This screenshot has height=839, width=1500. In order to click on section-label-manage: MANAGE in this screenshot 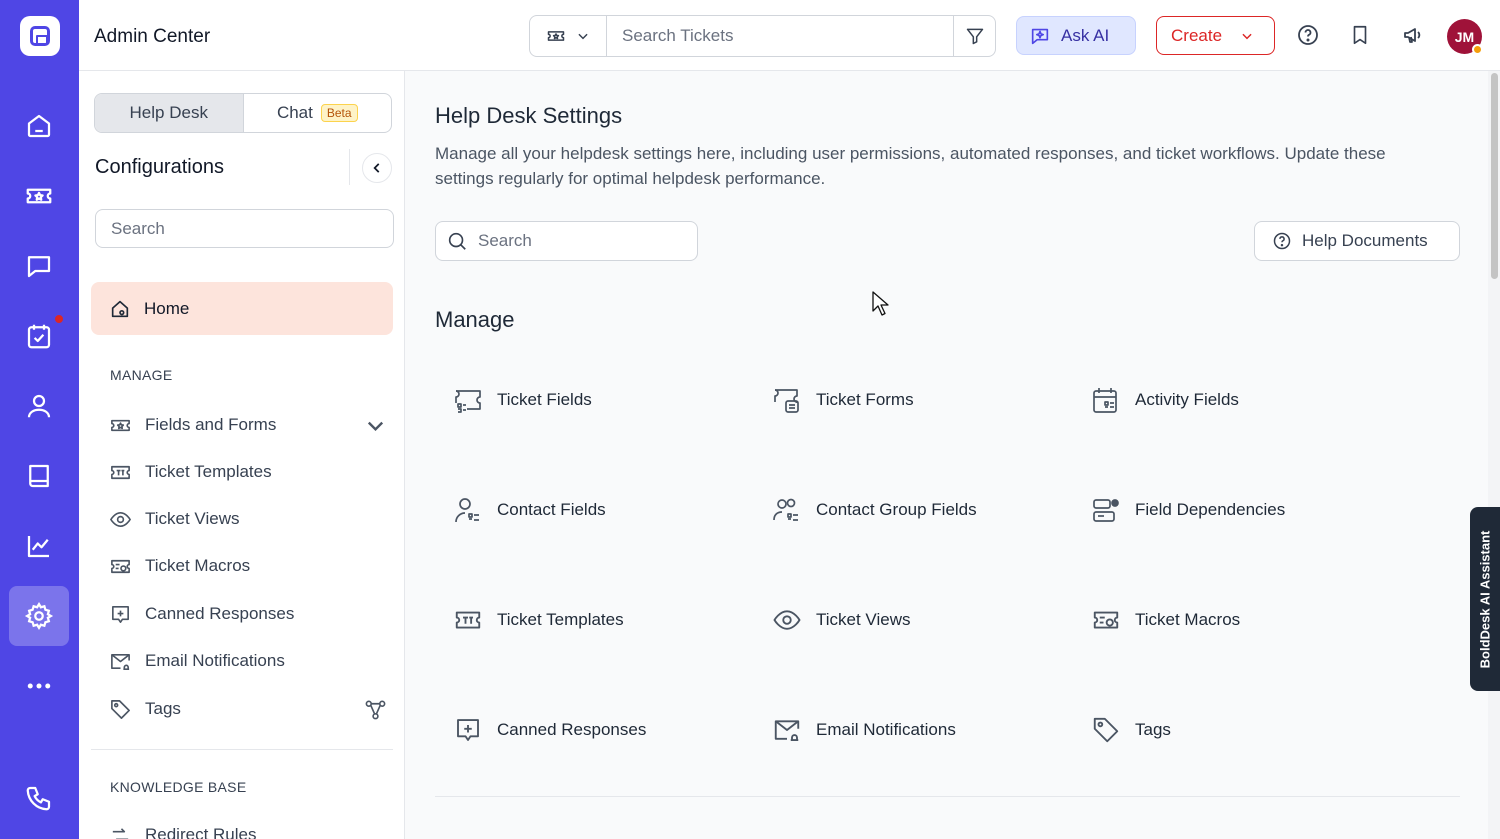, I will do `click(141, 375)`.